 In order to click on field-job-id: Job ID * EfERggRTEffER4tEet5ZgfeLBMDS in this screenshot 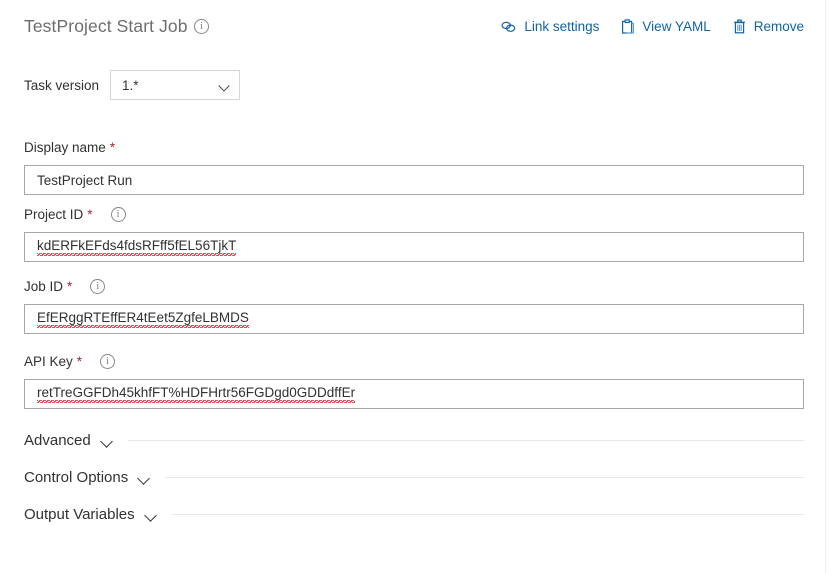, I will do `click(414, 305)`.